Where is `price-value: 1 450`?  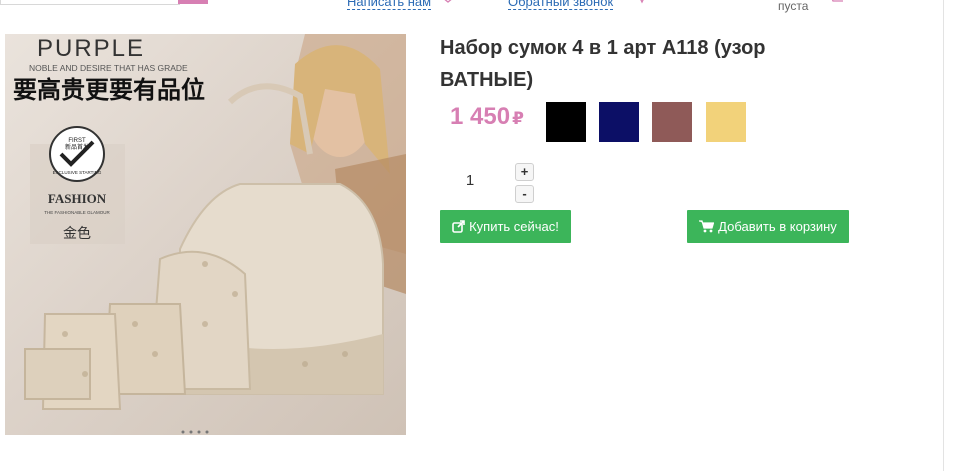 price-value: 1 450 is located at coordinates (480, 116).